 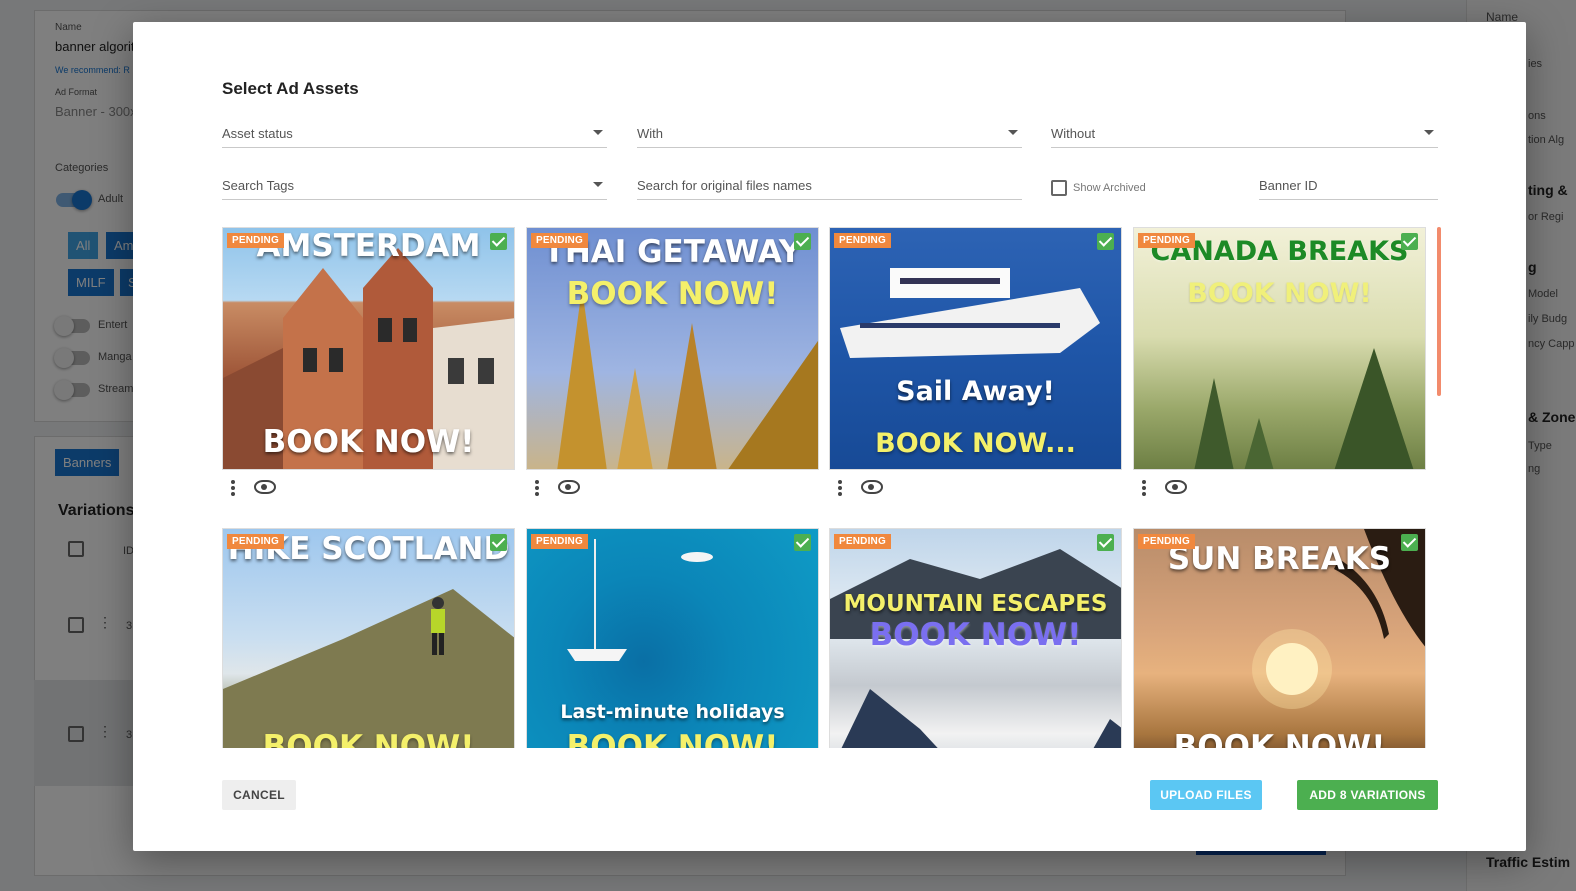 I want to click on asset-card: SUN BREAKS BOOK NOW! PENDING, so click(x=1279, y=638).